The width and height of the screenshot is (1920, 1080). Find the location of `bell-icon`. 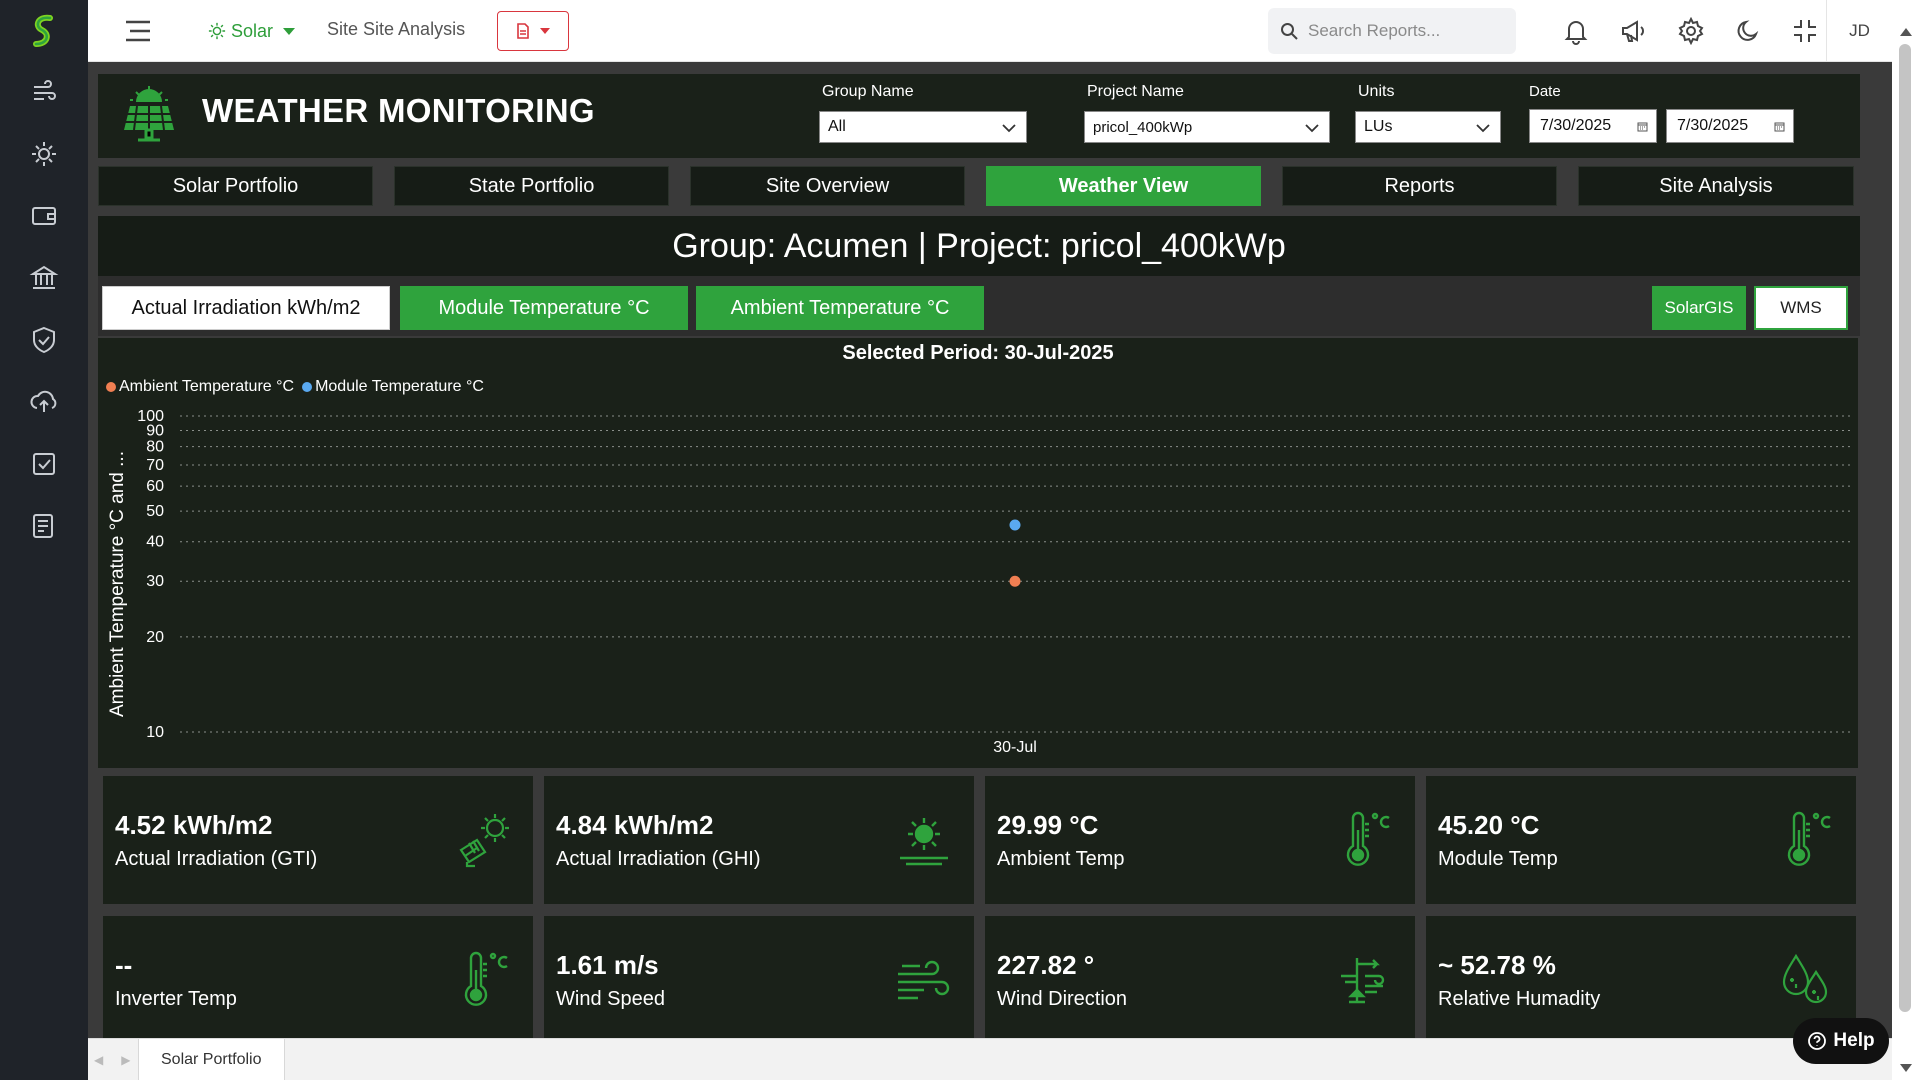

bell-icon is located at coordinates (1576, 31).